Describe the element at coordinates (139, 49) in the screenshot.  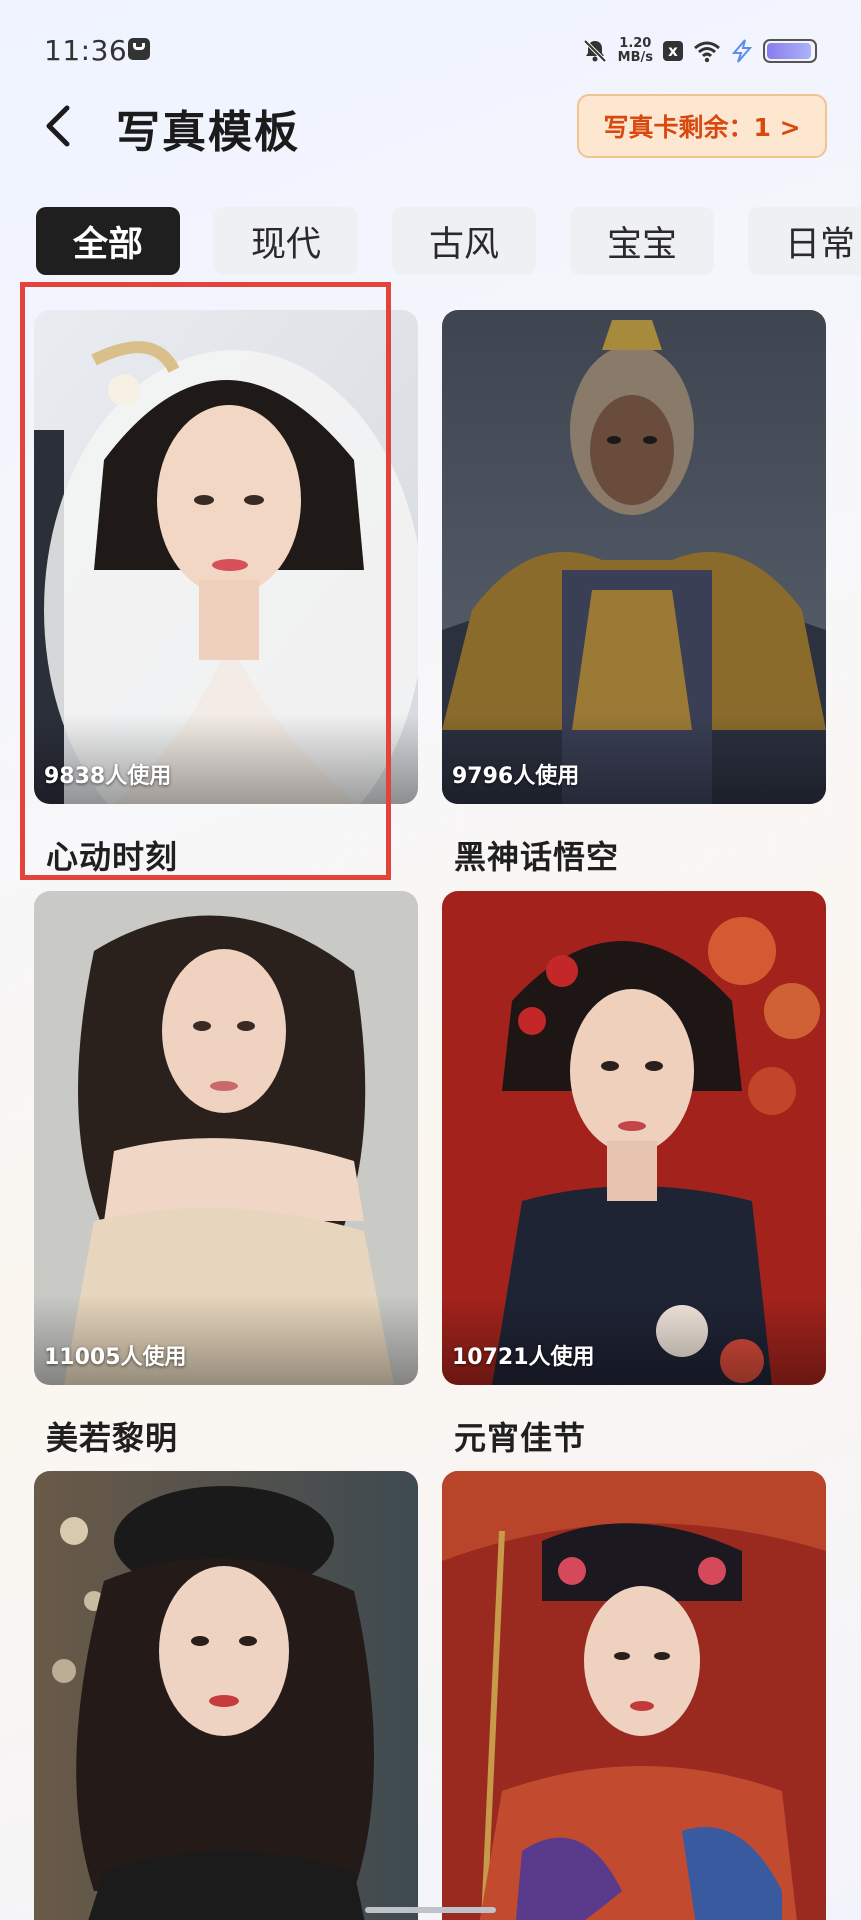
I see `message-notification-icon` at that location.